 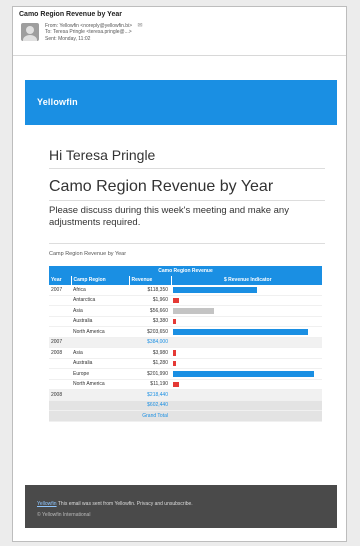 I want to click on to-line: To: Teresa Pringle <teresa.pringle@...>, so click(x=88, y=32).